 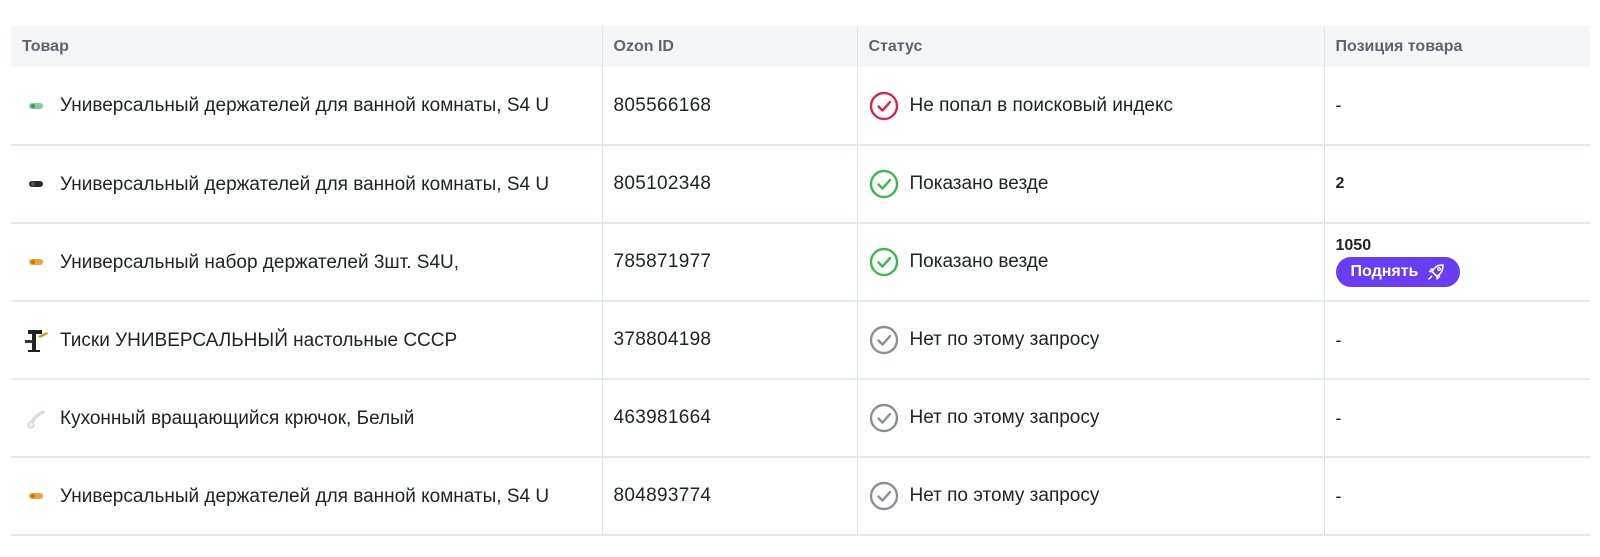 I want to click on column-header-status: Статус, so click(x=1091, y=46).